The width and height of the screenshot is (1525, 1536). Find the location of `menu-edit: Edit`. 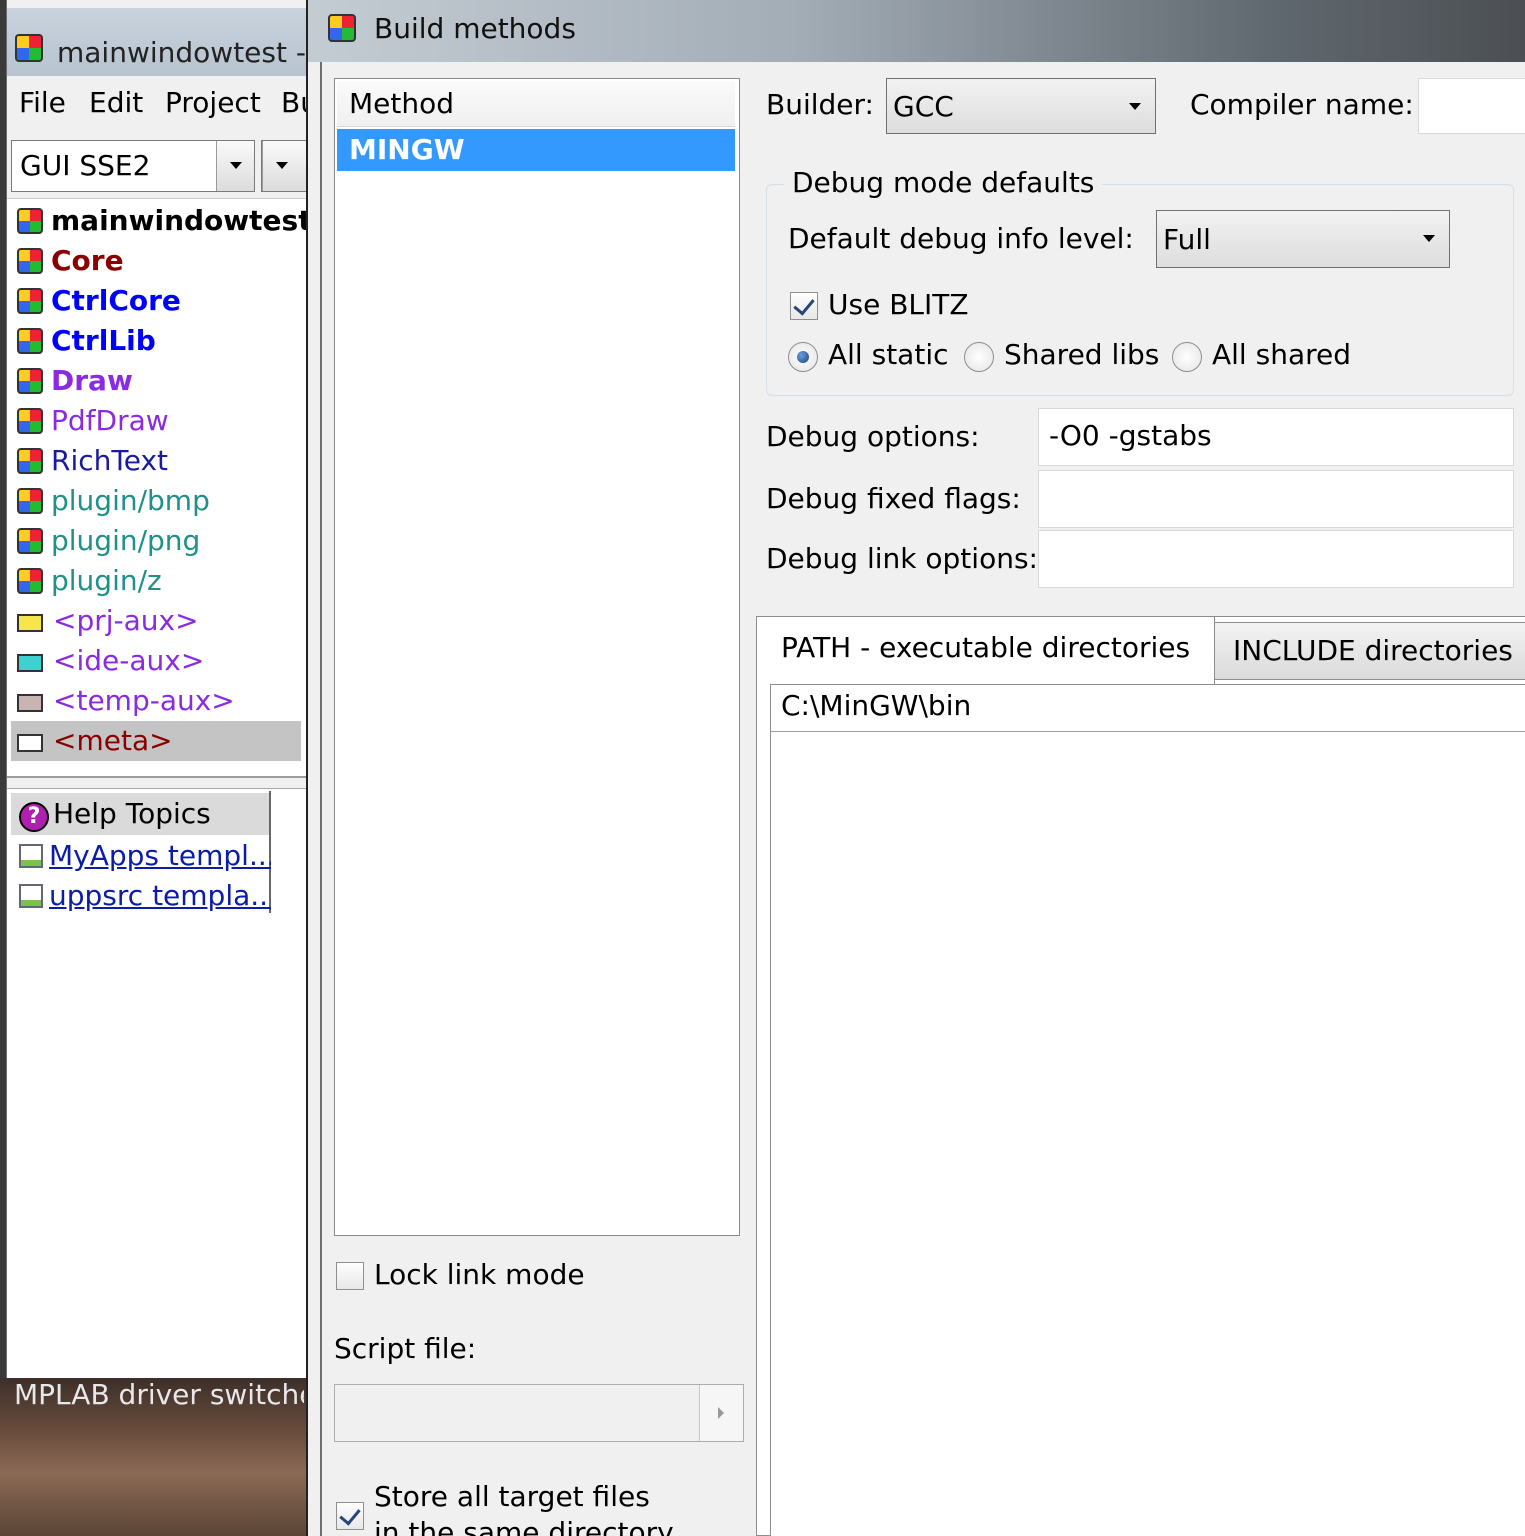

menu-edit: Edit is located at coordinates (116, 102).